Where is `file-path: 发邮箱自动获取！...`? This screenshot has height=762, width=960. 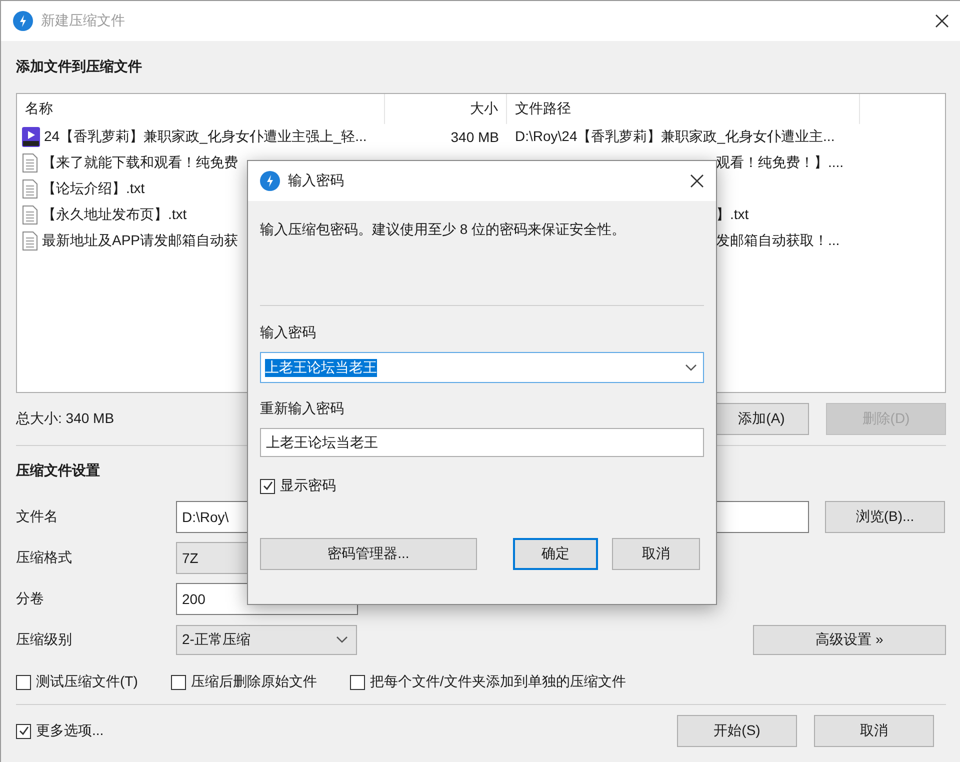
file-path: 发邮箱自动获取！... is located at coordinates (778, 240).